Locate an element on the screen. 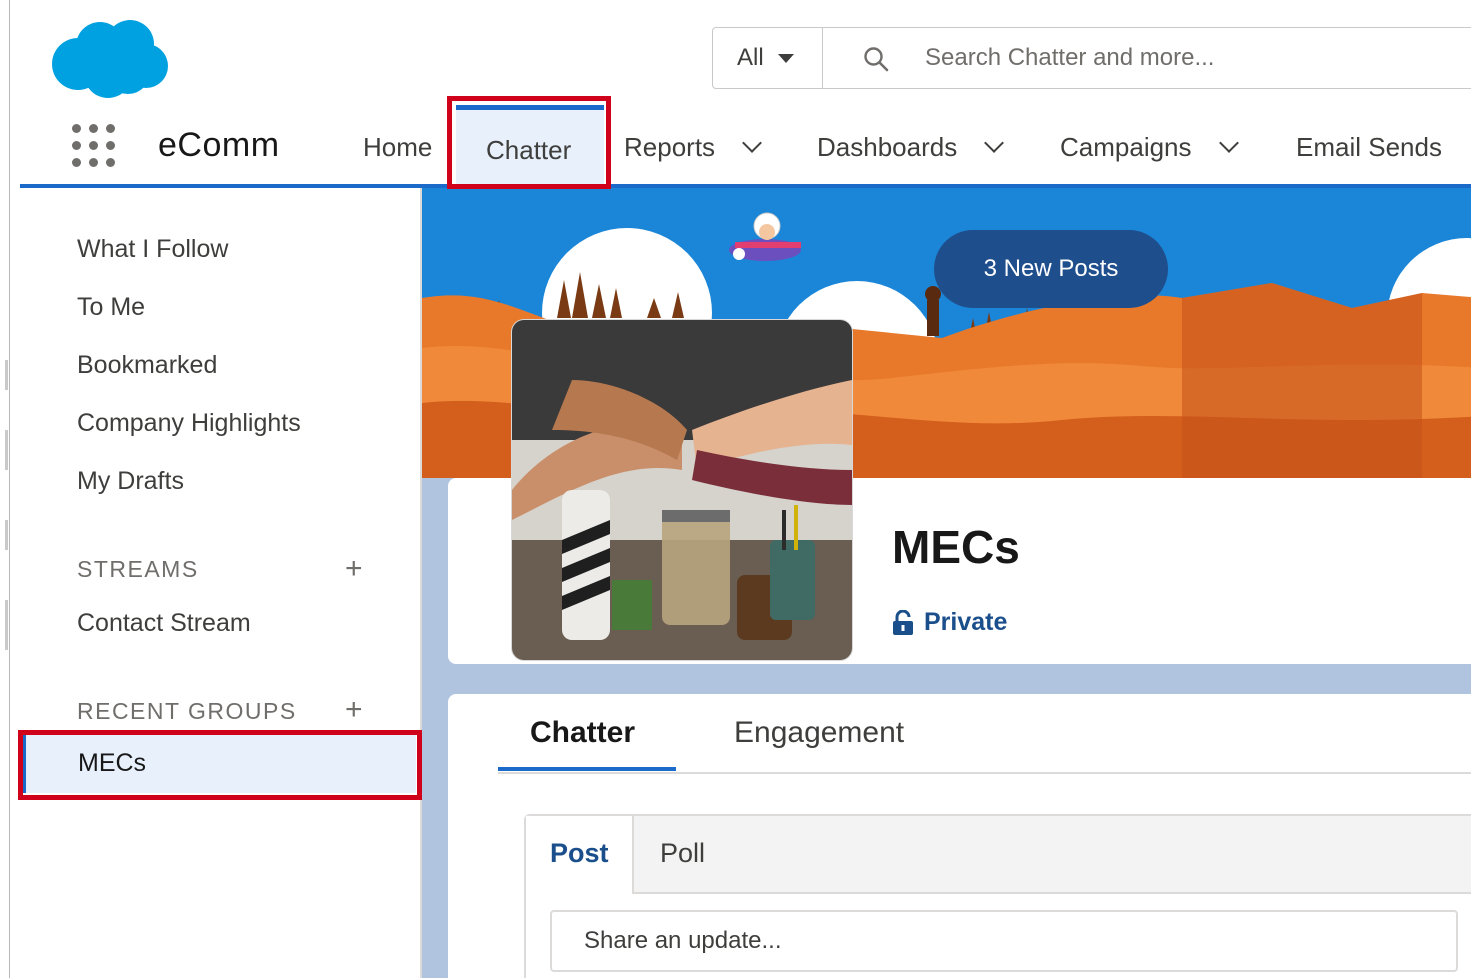 This screenshot has height=978, width=1471. sidebar-item-company-highlights: Company Highlights is located at coordinates (189, 423).